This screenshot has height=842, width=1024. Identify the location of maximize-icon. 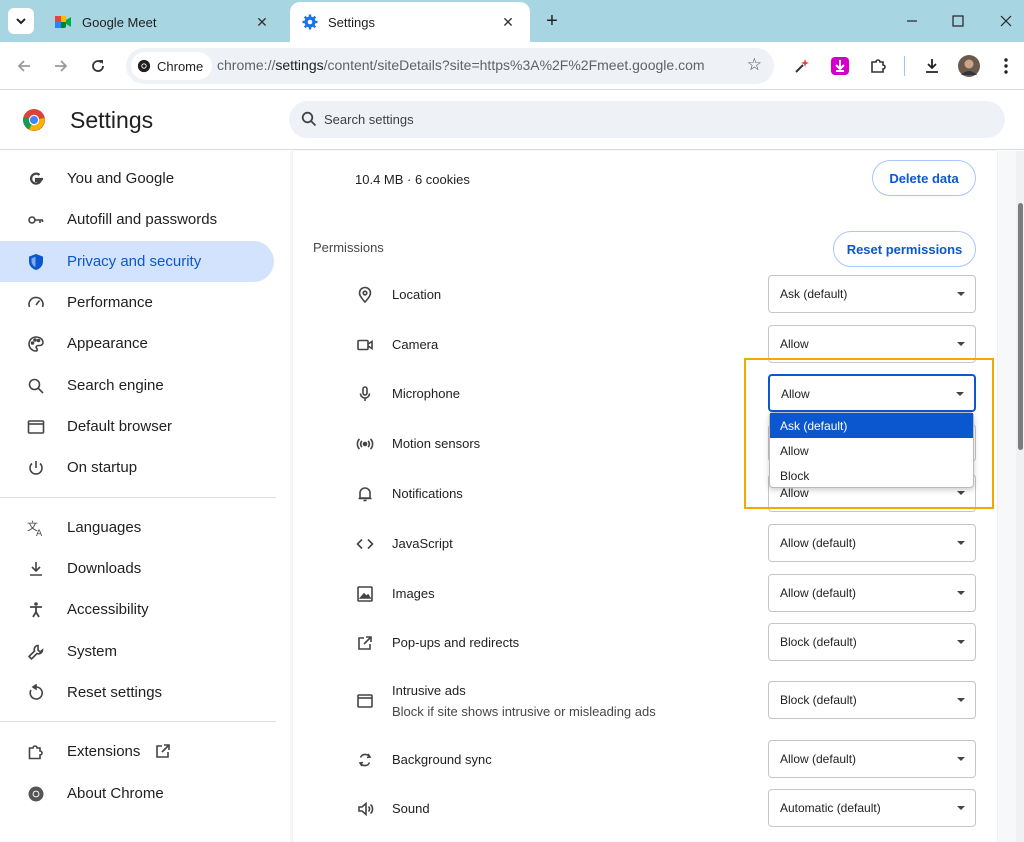
(958, 21).